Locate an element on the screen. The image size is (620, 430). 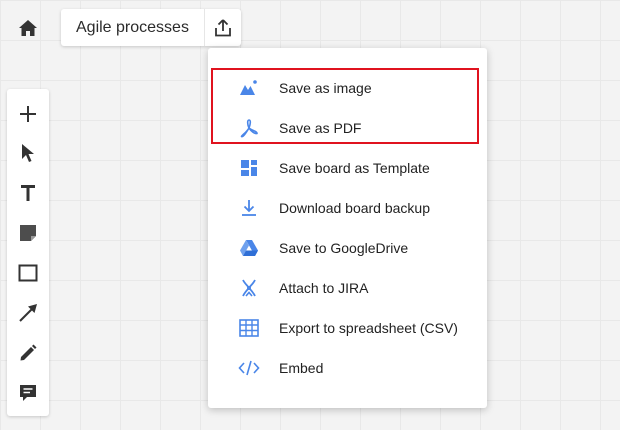
menu-item-label: Export to spreadsheet (CSV) is located at coordinates (368, 328).